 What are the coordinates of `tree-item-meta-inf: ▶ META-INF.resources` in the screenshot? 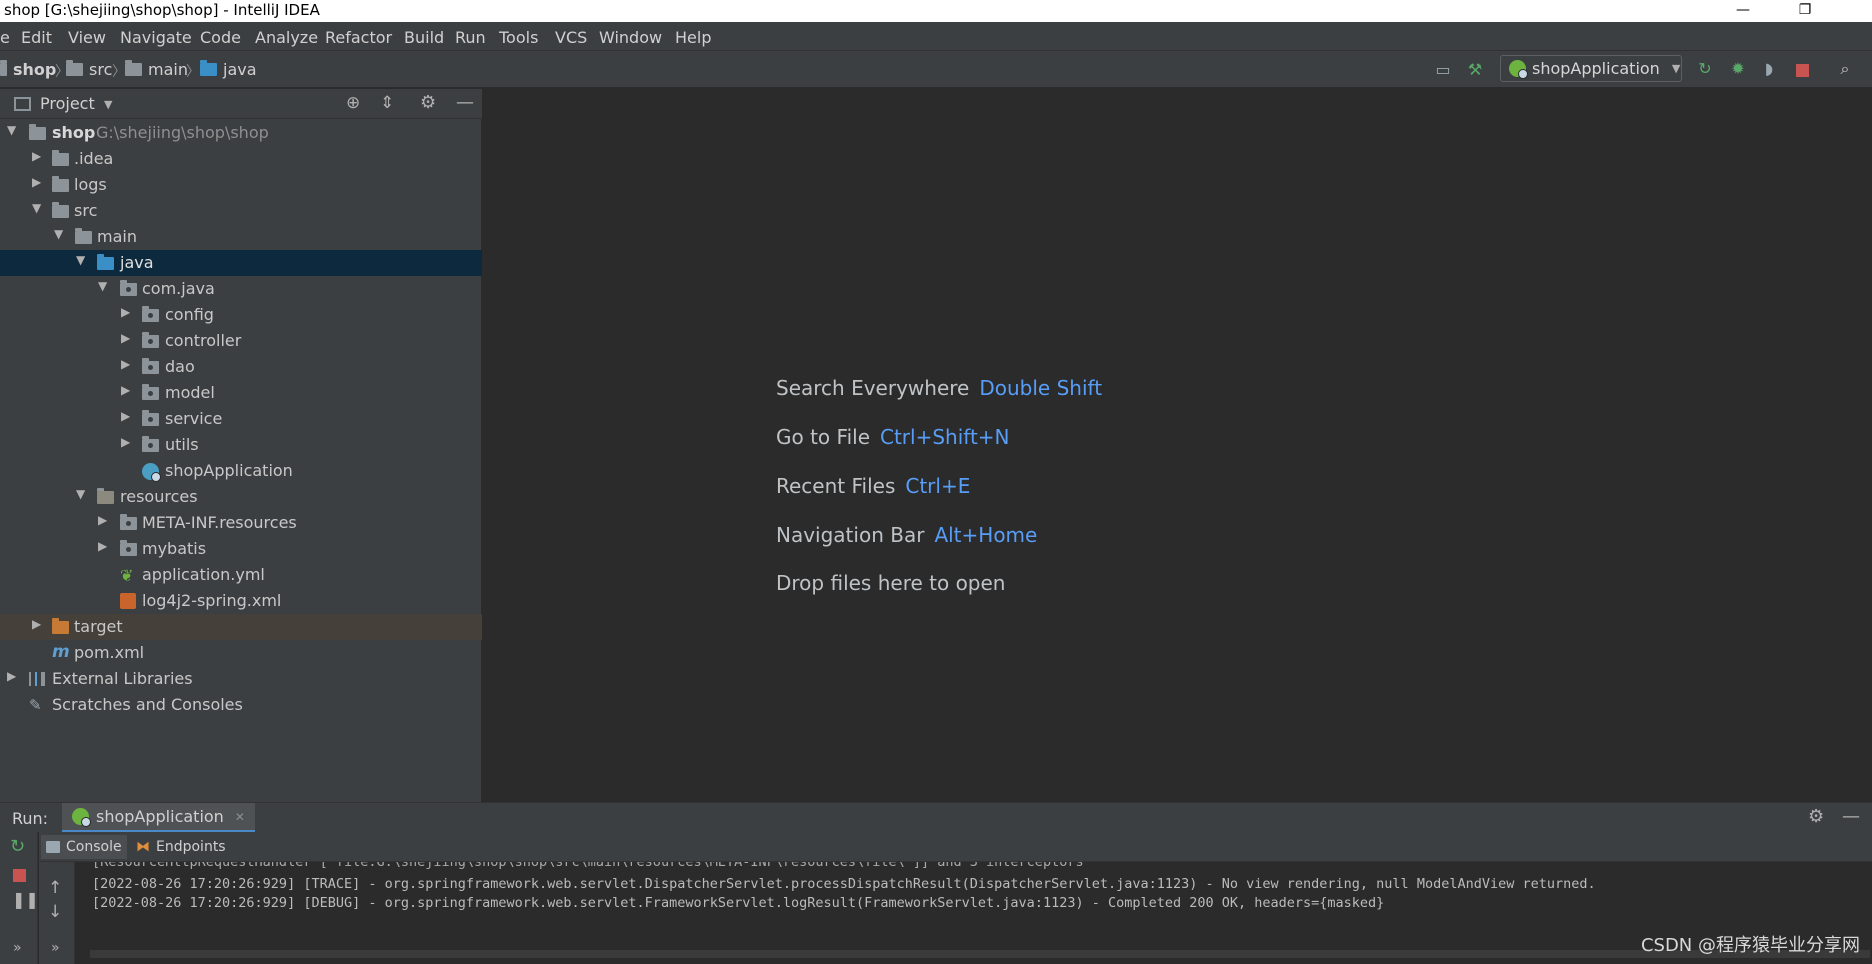 It's located at (241, 523).